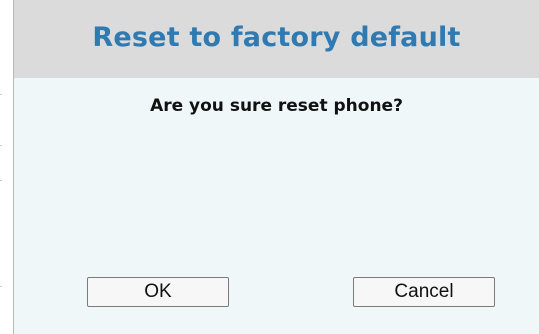 The height and width of the screenshot is (334, 539). I want to click on cancel-button: Cancel, so click(424, 292).